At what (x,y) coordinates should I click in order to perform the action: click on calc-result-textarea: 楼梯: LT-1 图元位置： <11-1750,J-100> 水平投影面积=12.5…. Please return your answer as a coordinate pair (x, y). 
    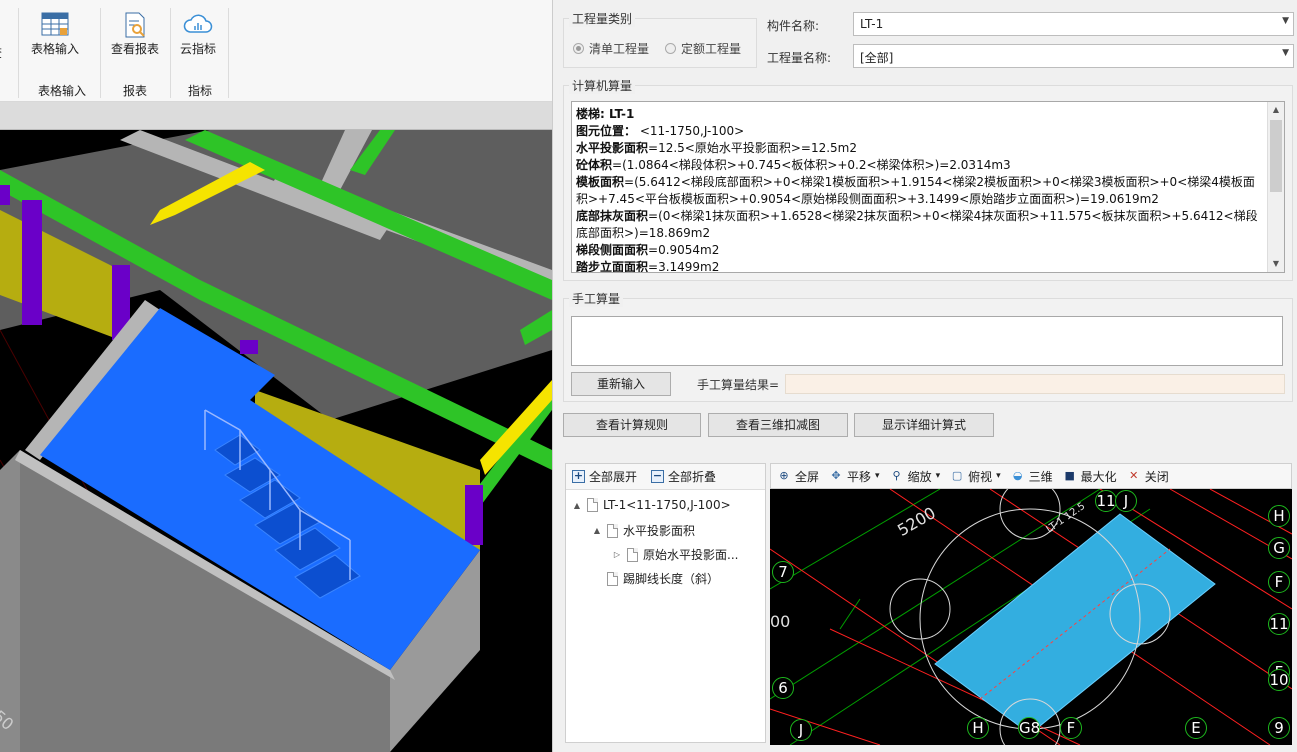
    Looking at the image, I should click on (928, 187).